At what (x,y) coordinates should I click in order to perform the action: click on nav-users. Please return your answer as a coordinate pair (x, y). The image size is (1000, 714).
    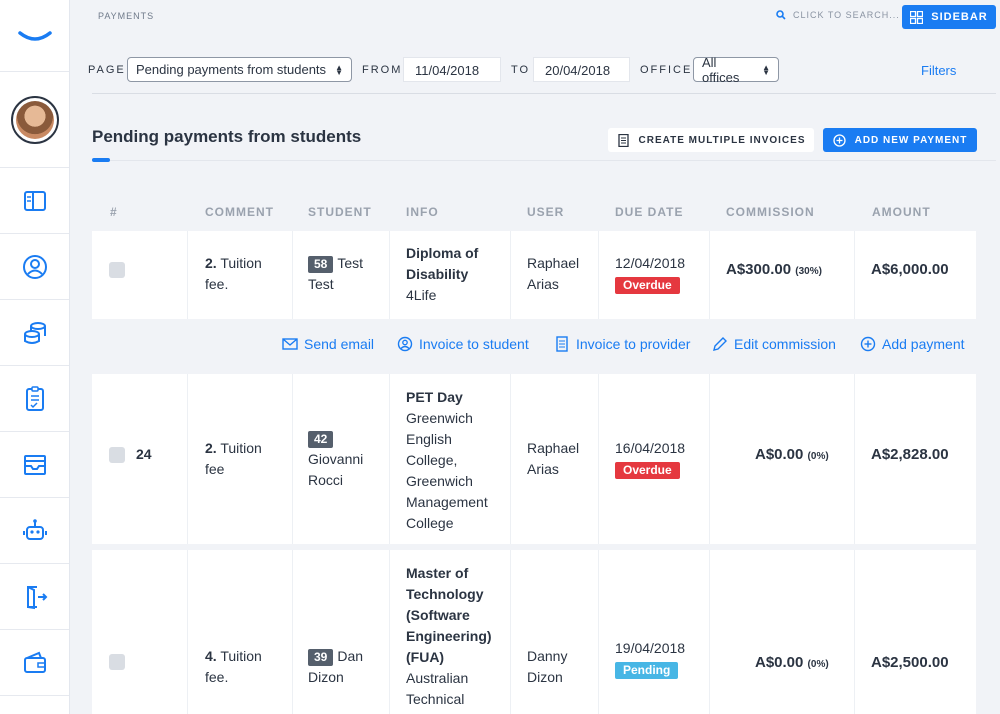
    Looking at the image, I should click on (34, 267).